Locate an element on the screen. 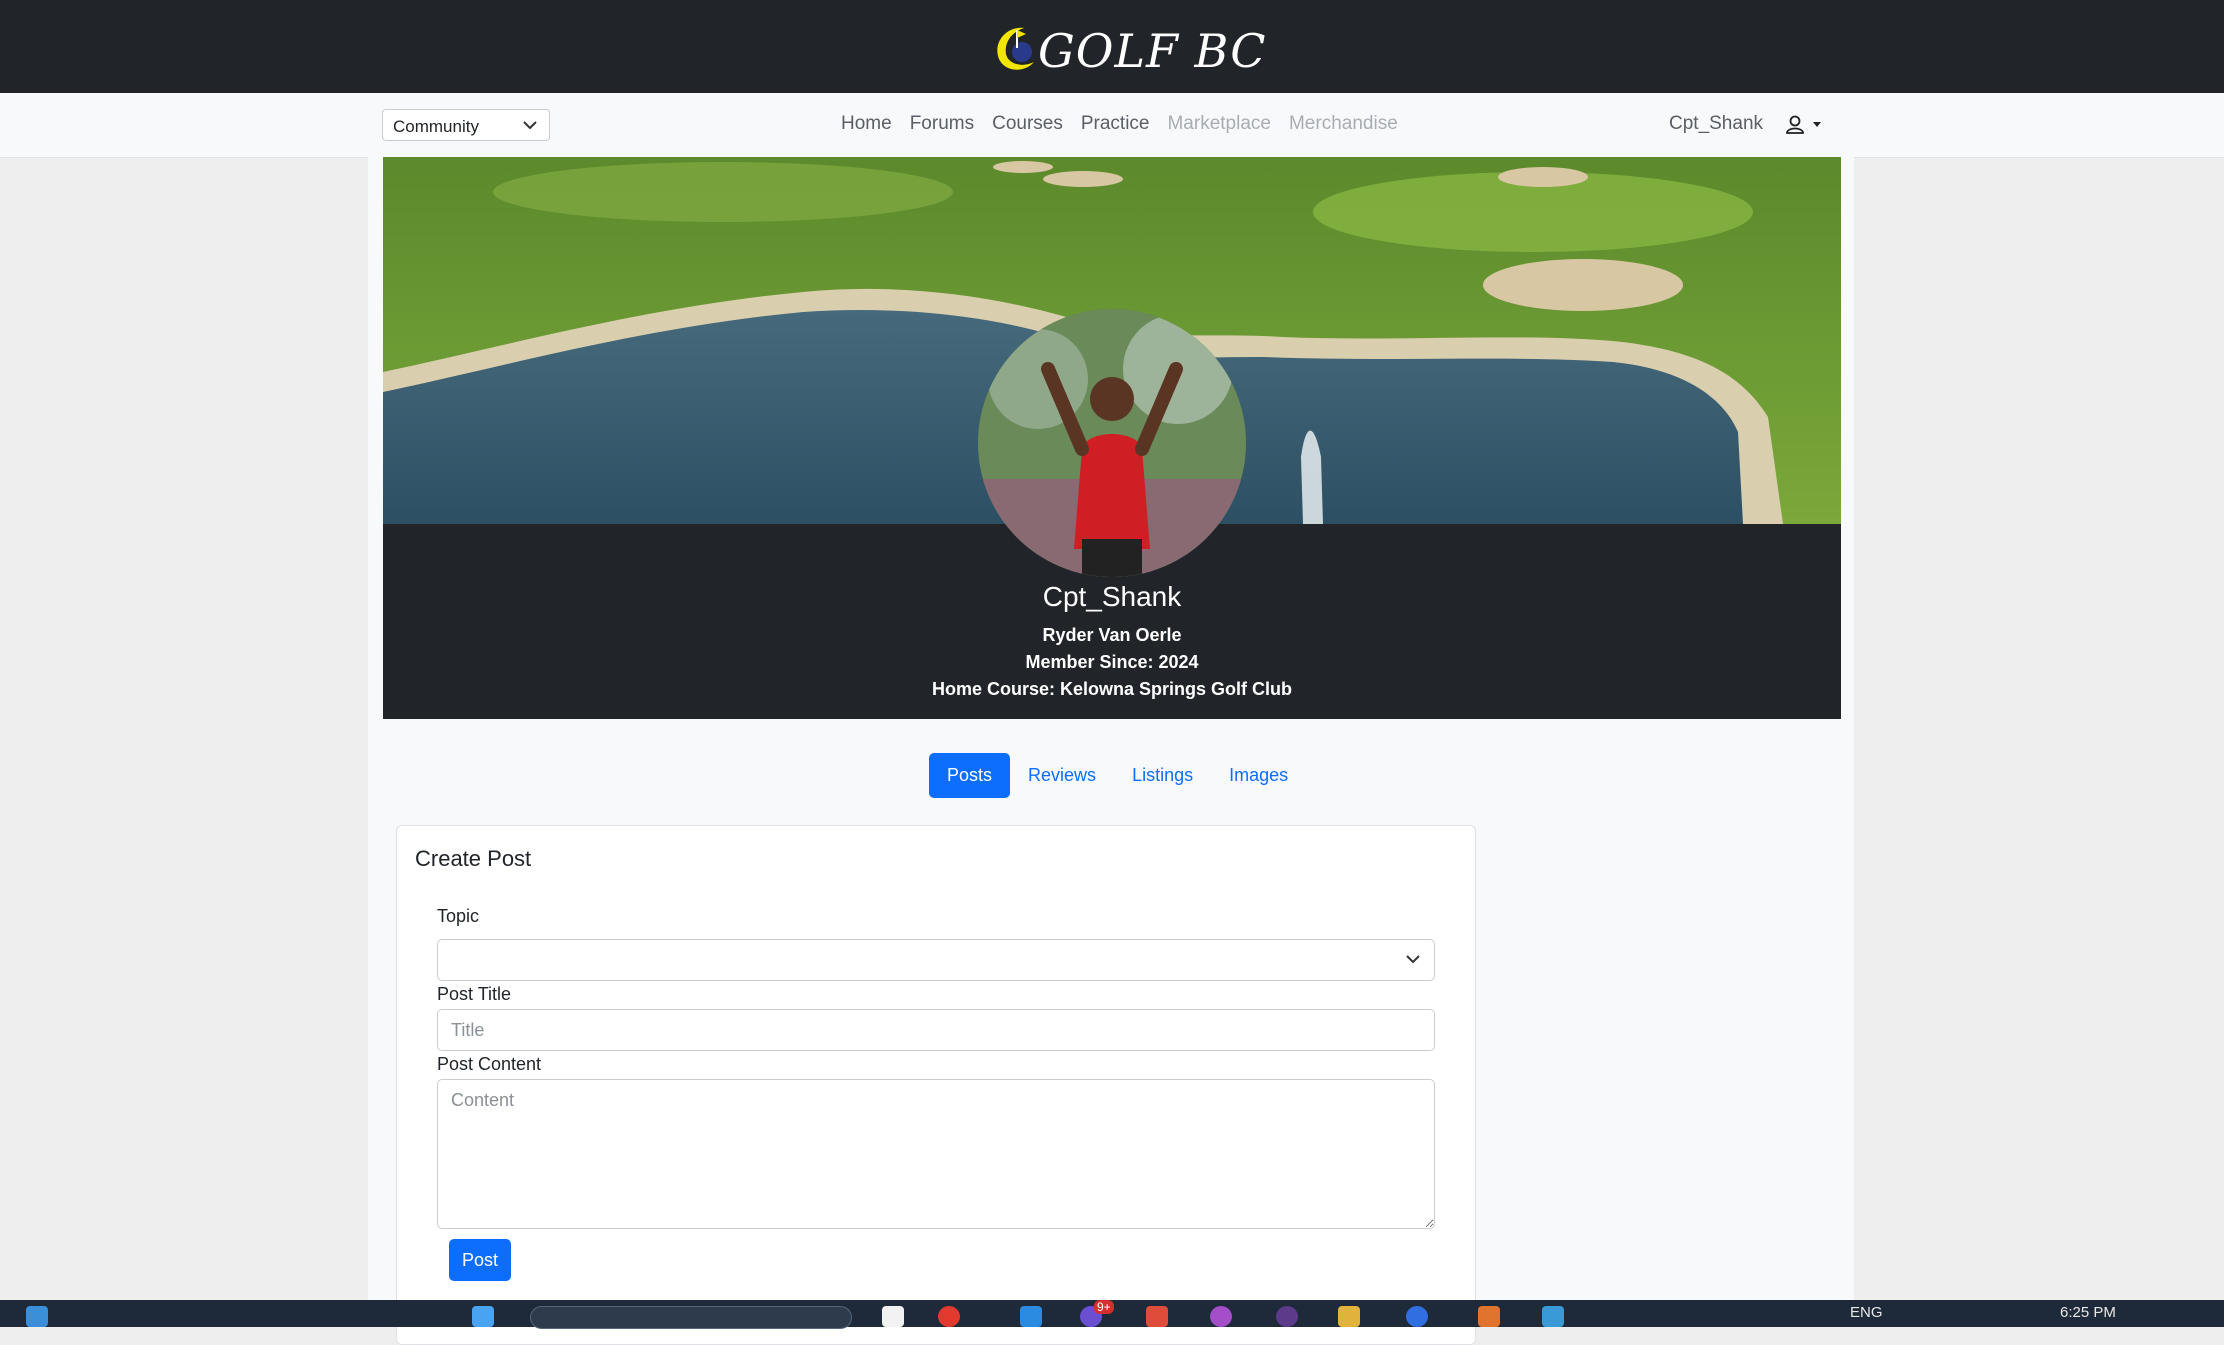  community-select-value: Community is located at coordinates (436, 126).